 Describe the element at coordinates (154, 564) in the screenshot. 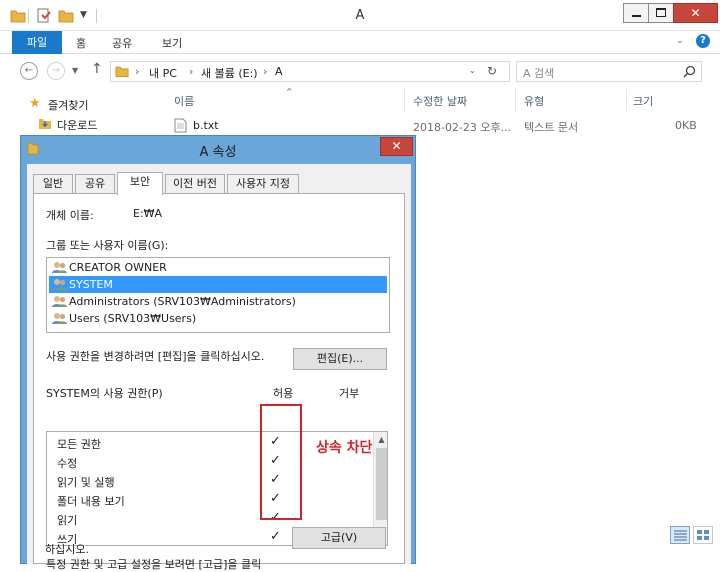

I see `advanced-hint: 특정 권한 및 고급 설정을 보려면 [고급]을 클릭` at that location.